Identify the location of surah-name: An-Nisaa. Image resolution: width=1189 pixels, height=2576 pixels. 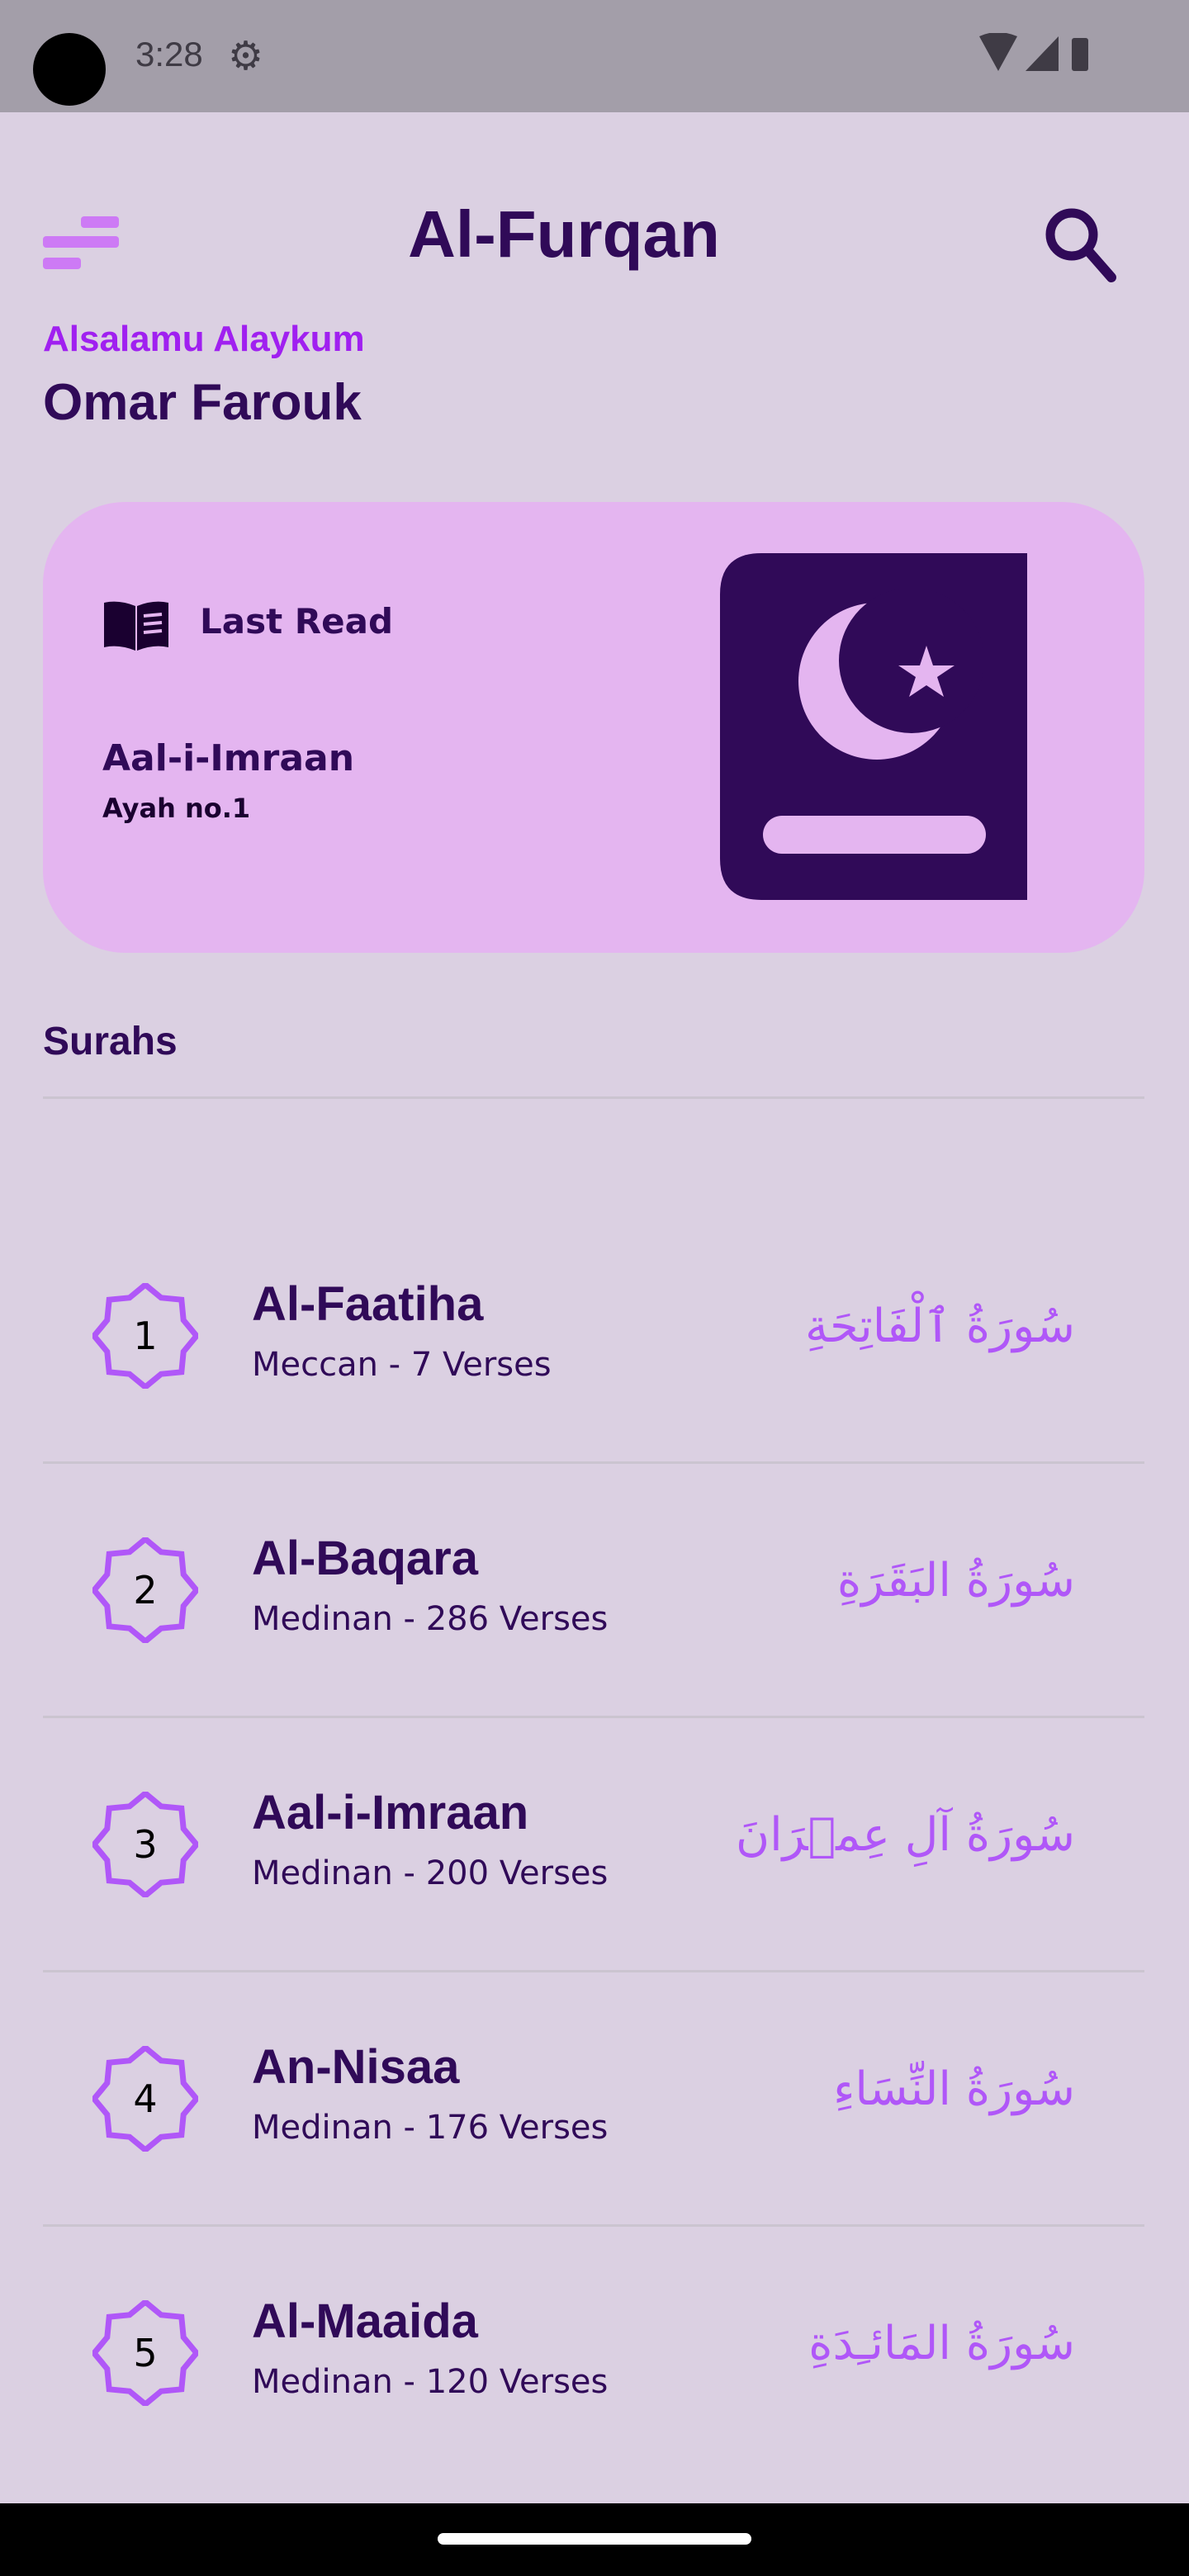
(356, 2067).